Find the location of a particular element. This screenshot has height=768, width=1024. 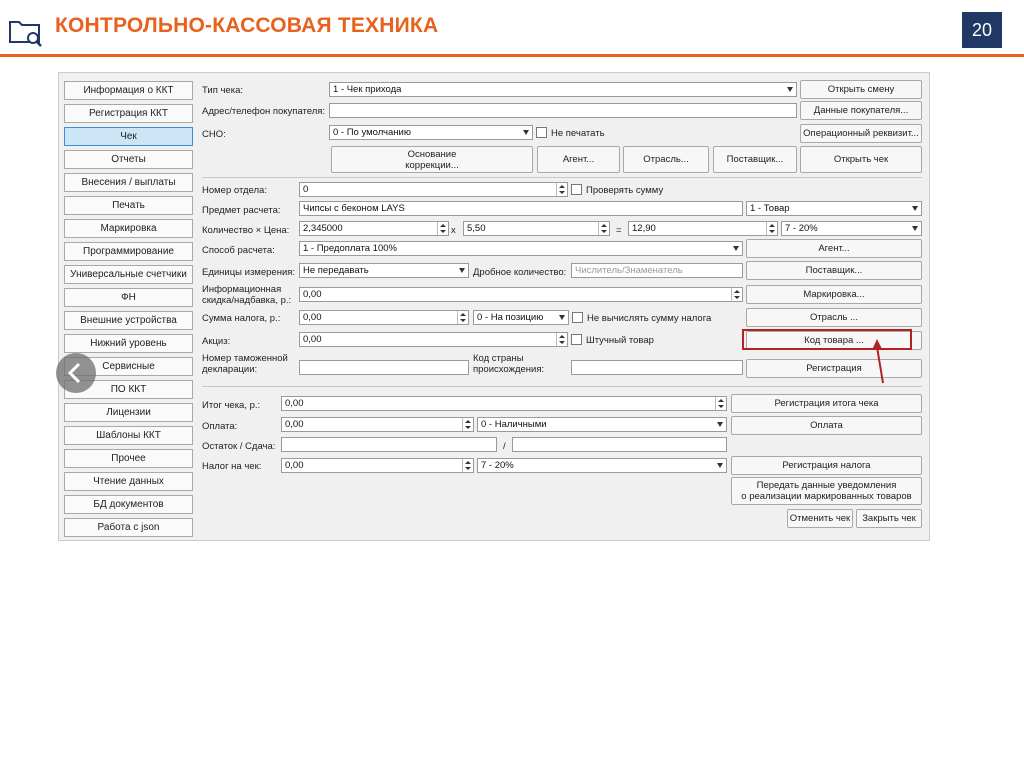

payment-value: 0,00 is located at coordinates (294, 424).